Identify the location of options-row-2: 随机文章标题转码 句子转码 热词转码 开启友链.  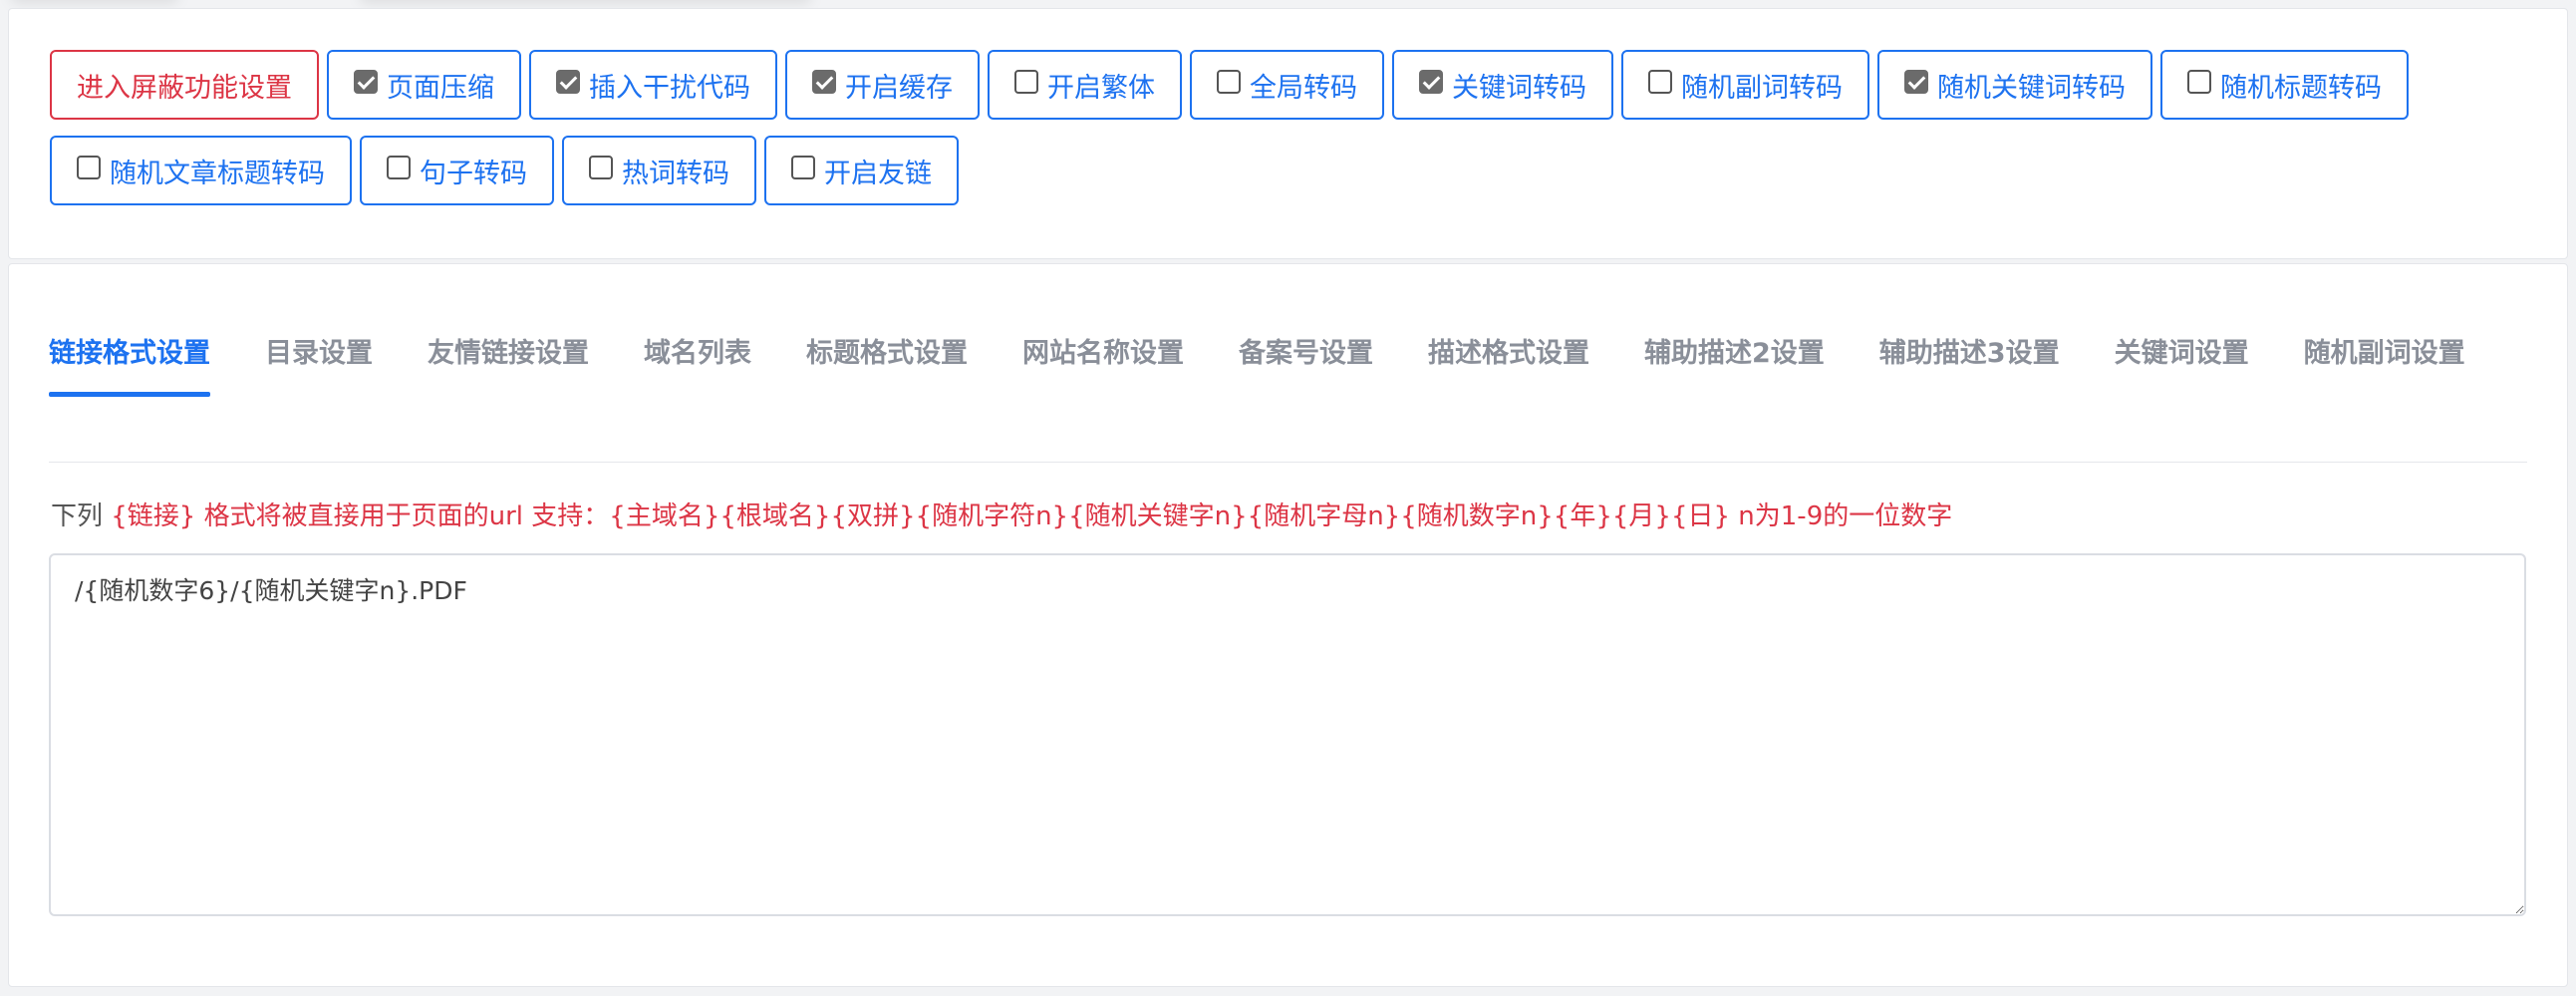
(504, 170).